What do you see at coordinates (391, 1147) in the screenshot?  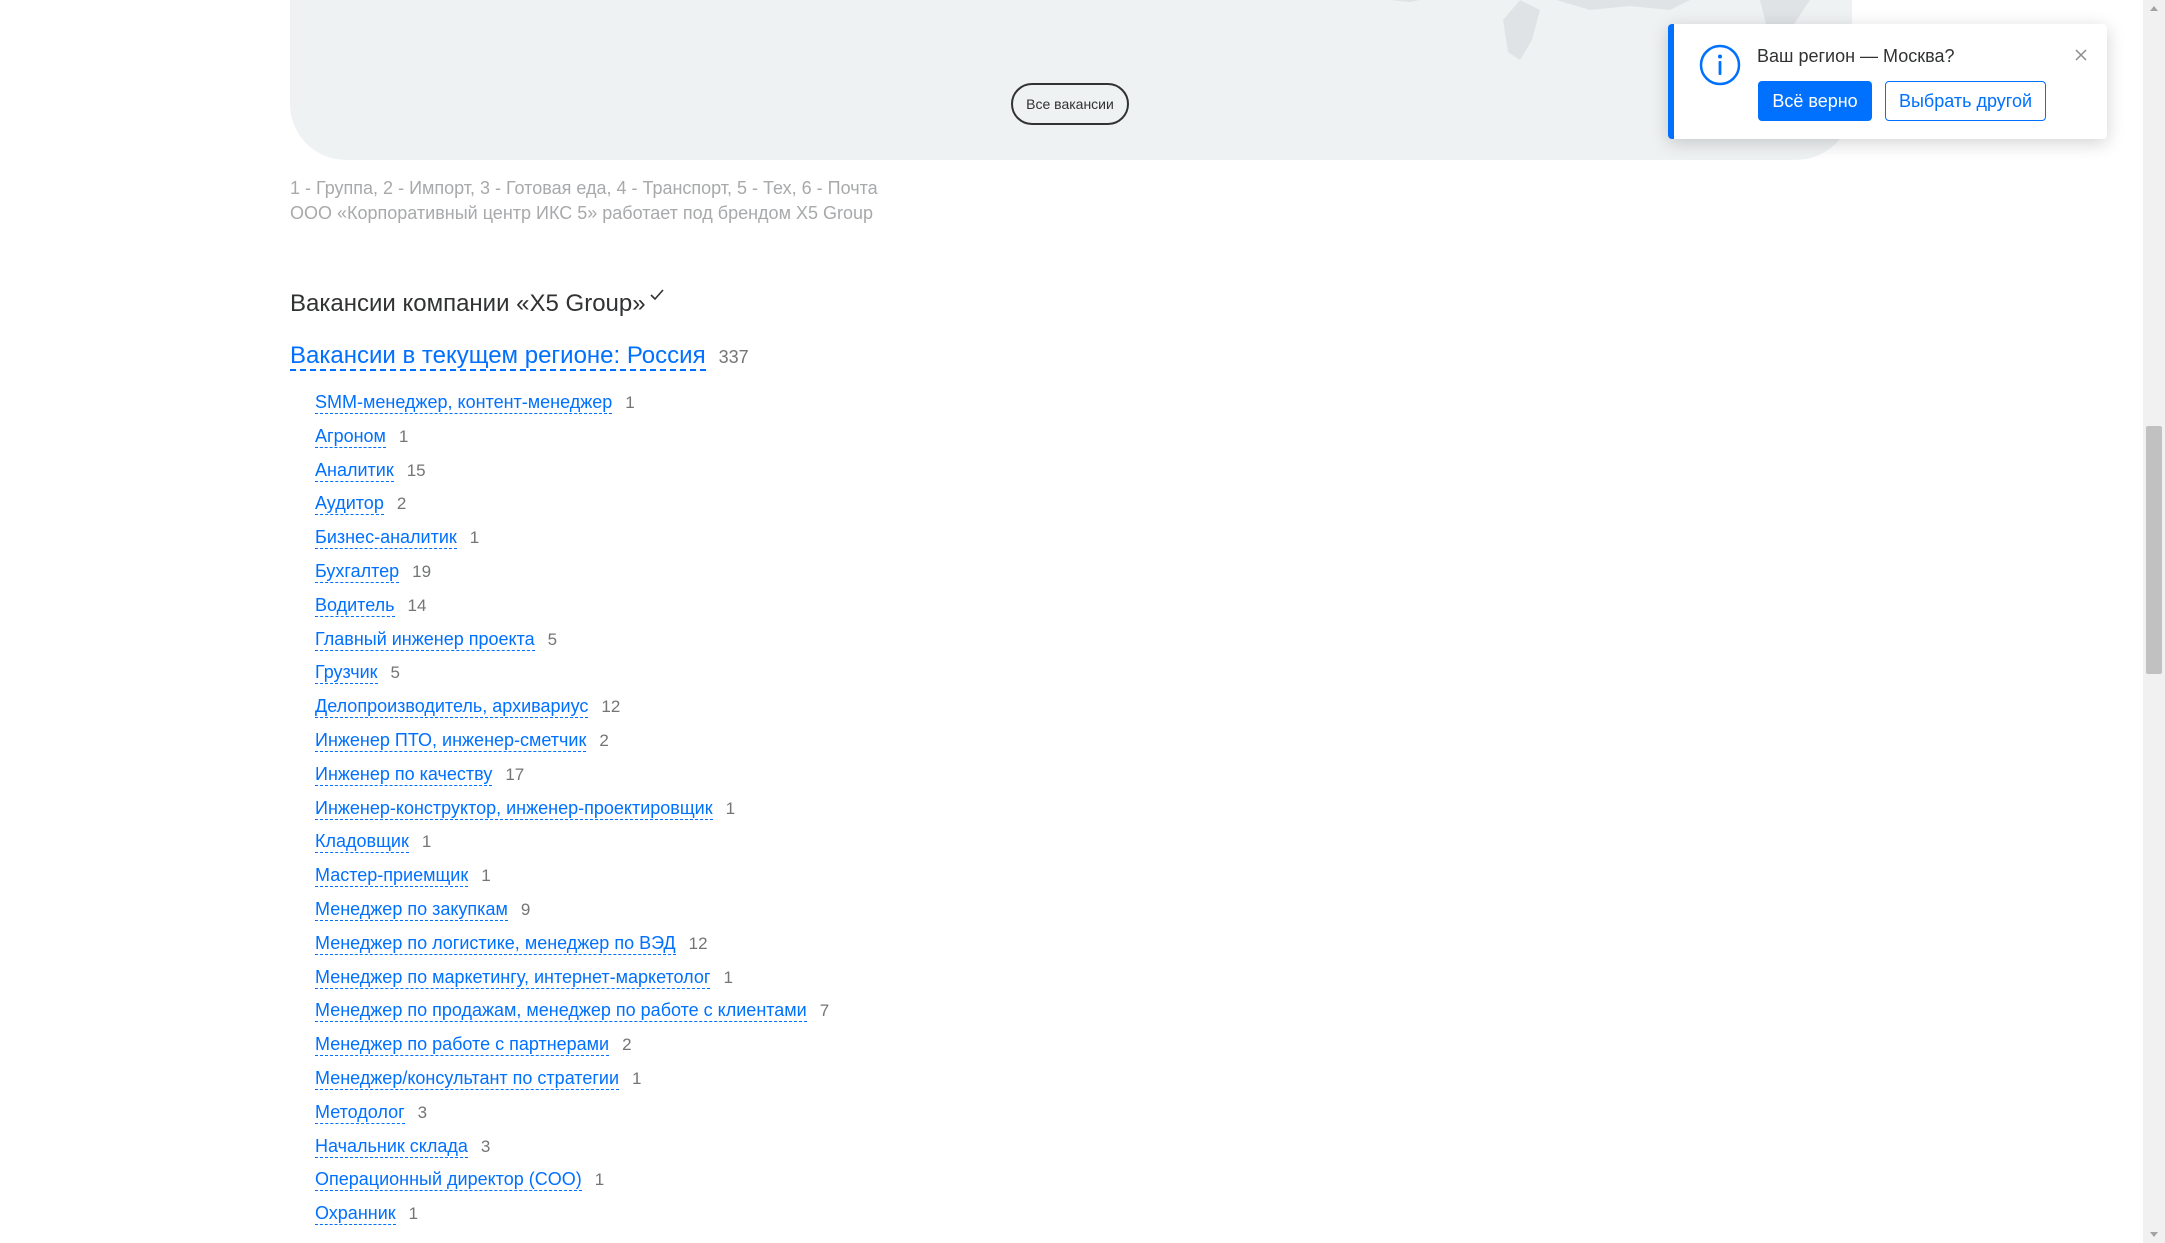 I see `vacancy-category-link: Начальник склада` at bounding box center [391, 1147].